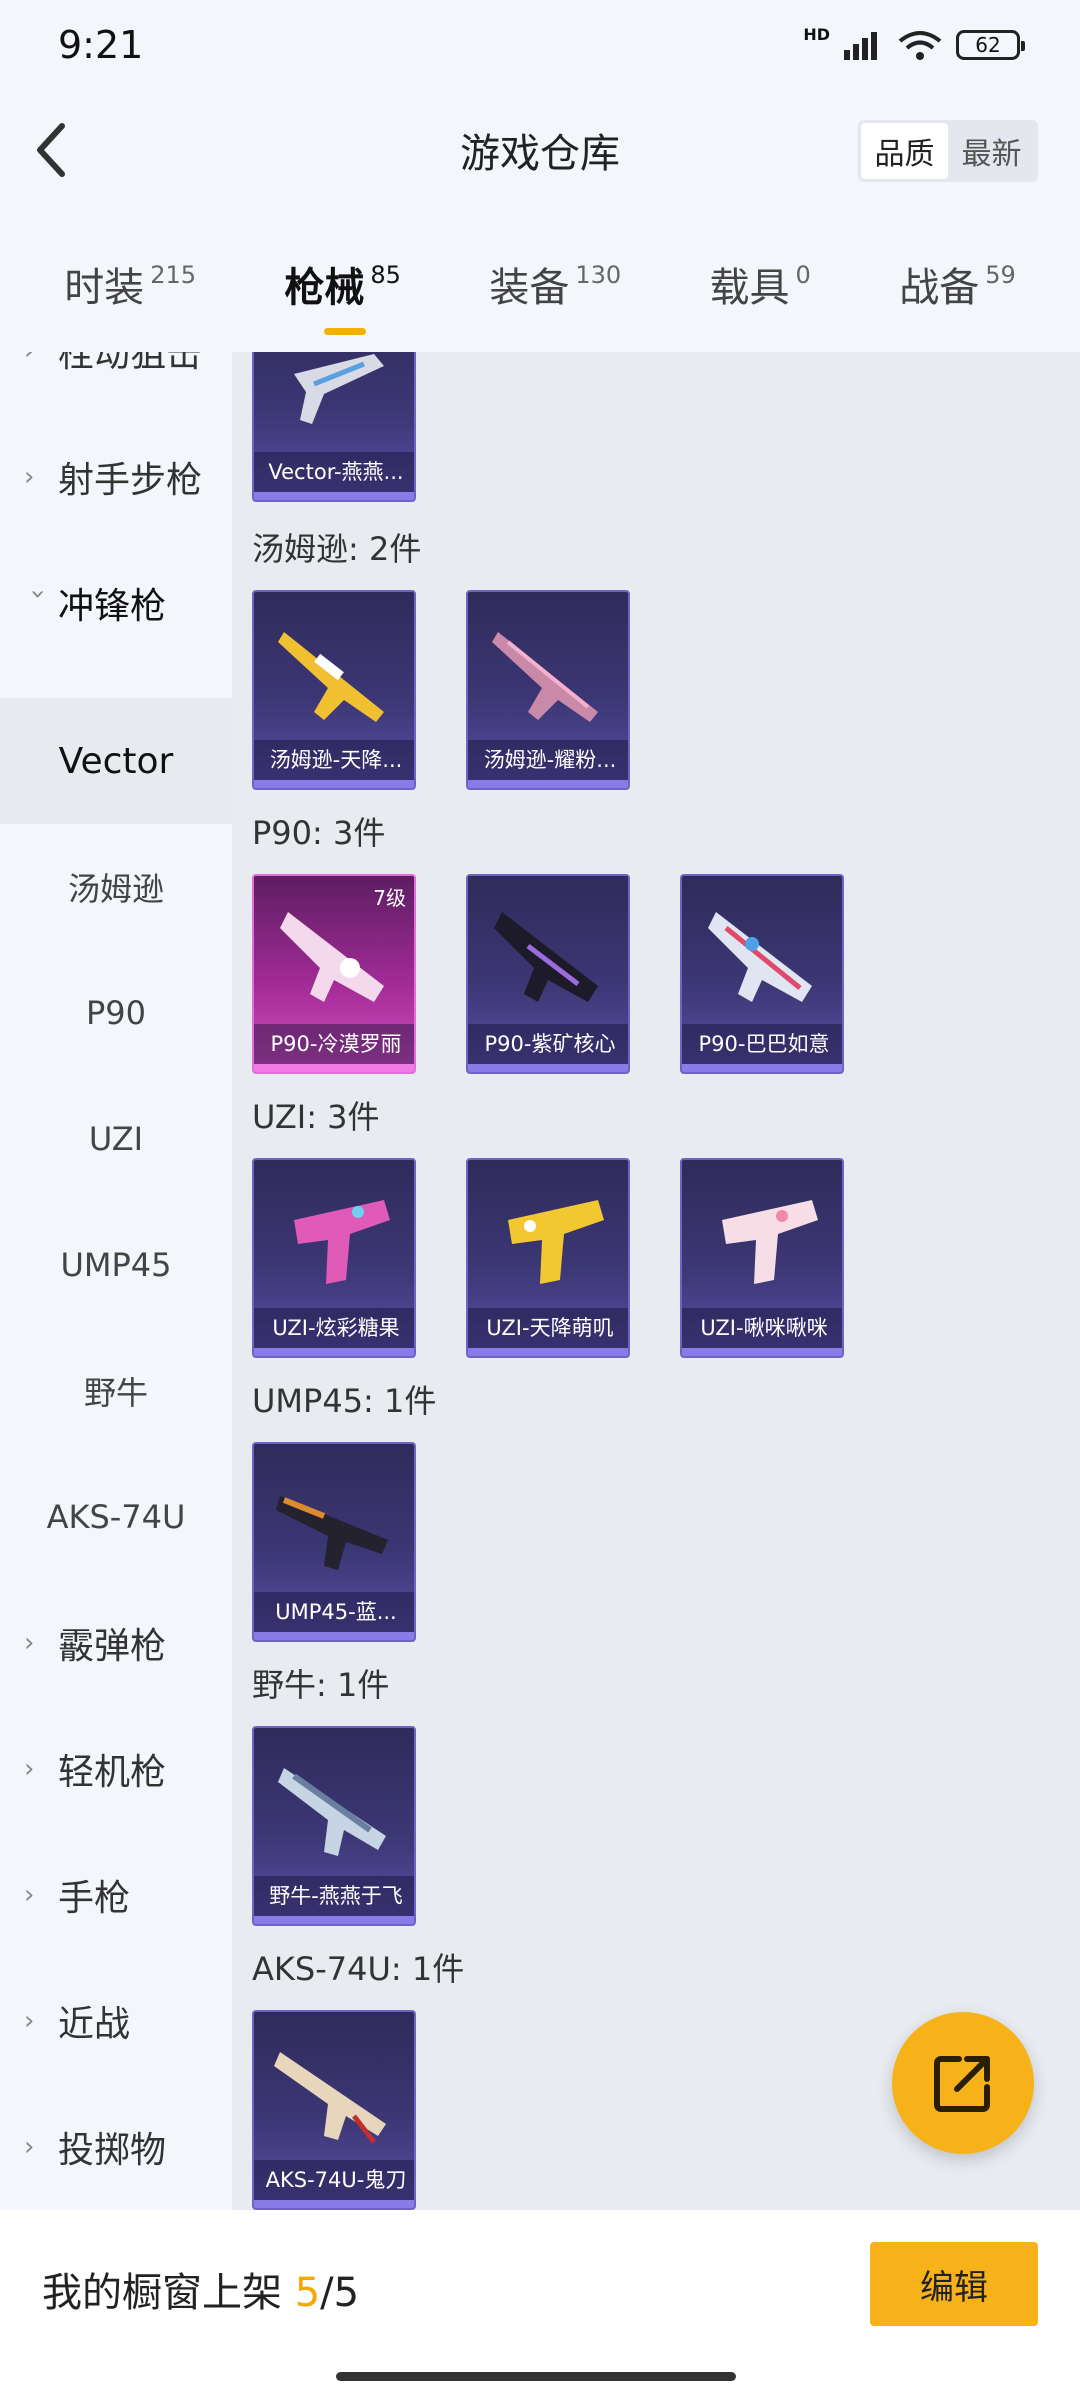 The height and width of the screenshot is (2400, 1080). I want to click on sidebar-item-label: P90, so click(115, 1013).